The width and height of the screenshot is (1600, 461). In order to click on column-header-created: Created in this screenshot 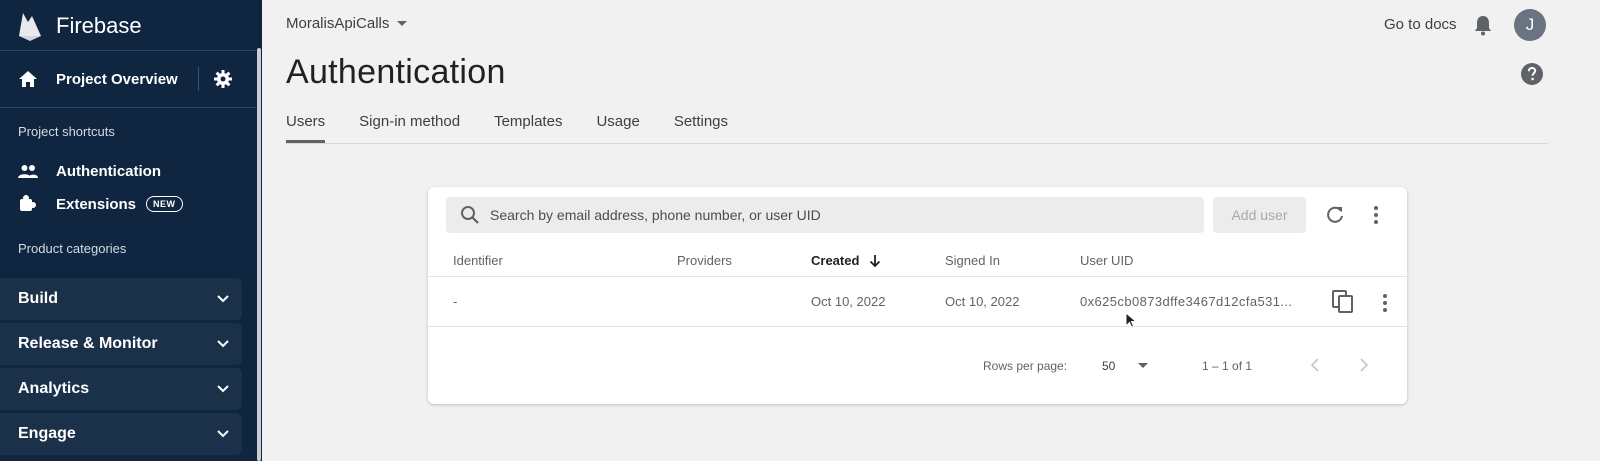, I will do `click(846, 260)`.